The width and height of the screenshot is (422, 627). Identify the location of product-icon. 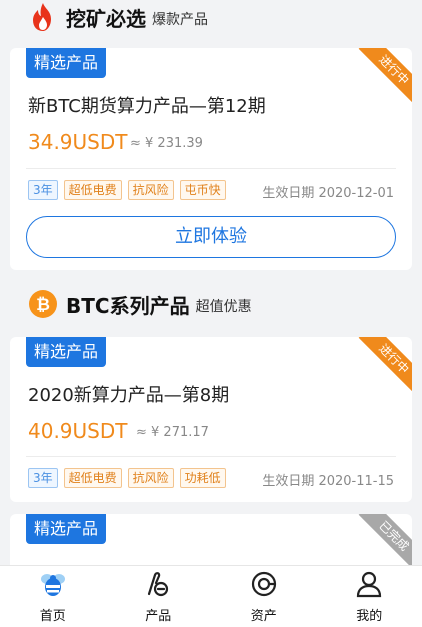
(158, 586).